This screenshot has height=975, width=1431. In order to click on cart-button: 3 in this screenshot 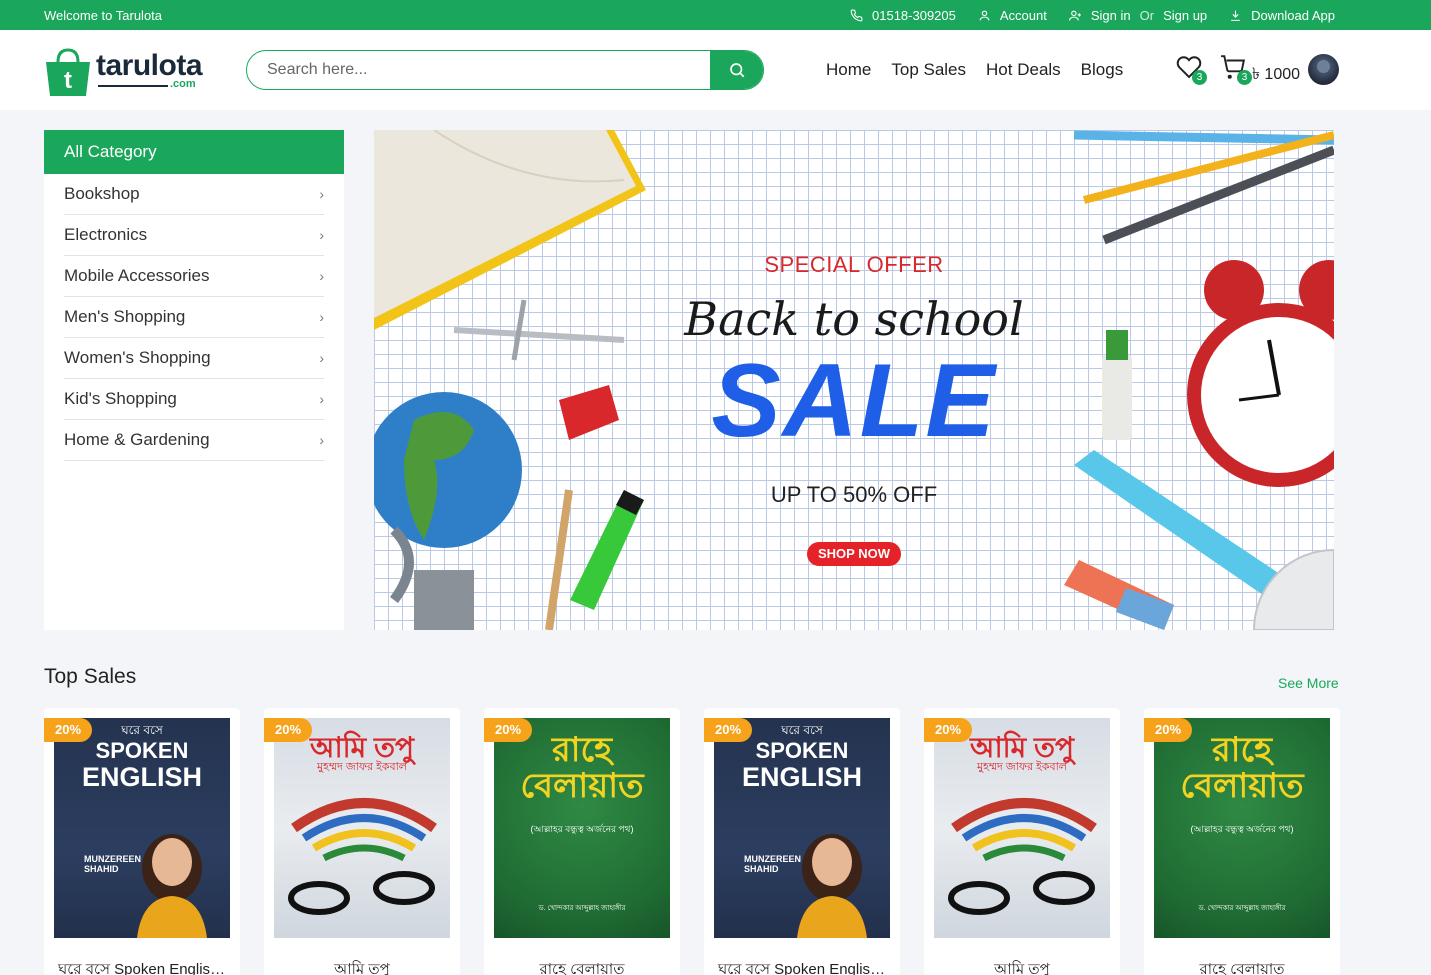, I will do `click(1236, 69)`.